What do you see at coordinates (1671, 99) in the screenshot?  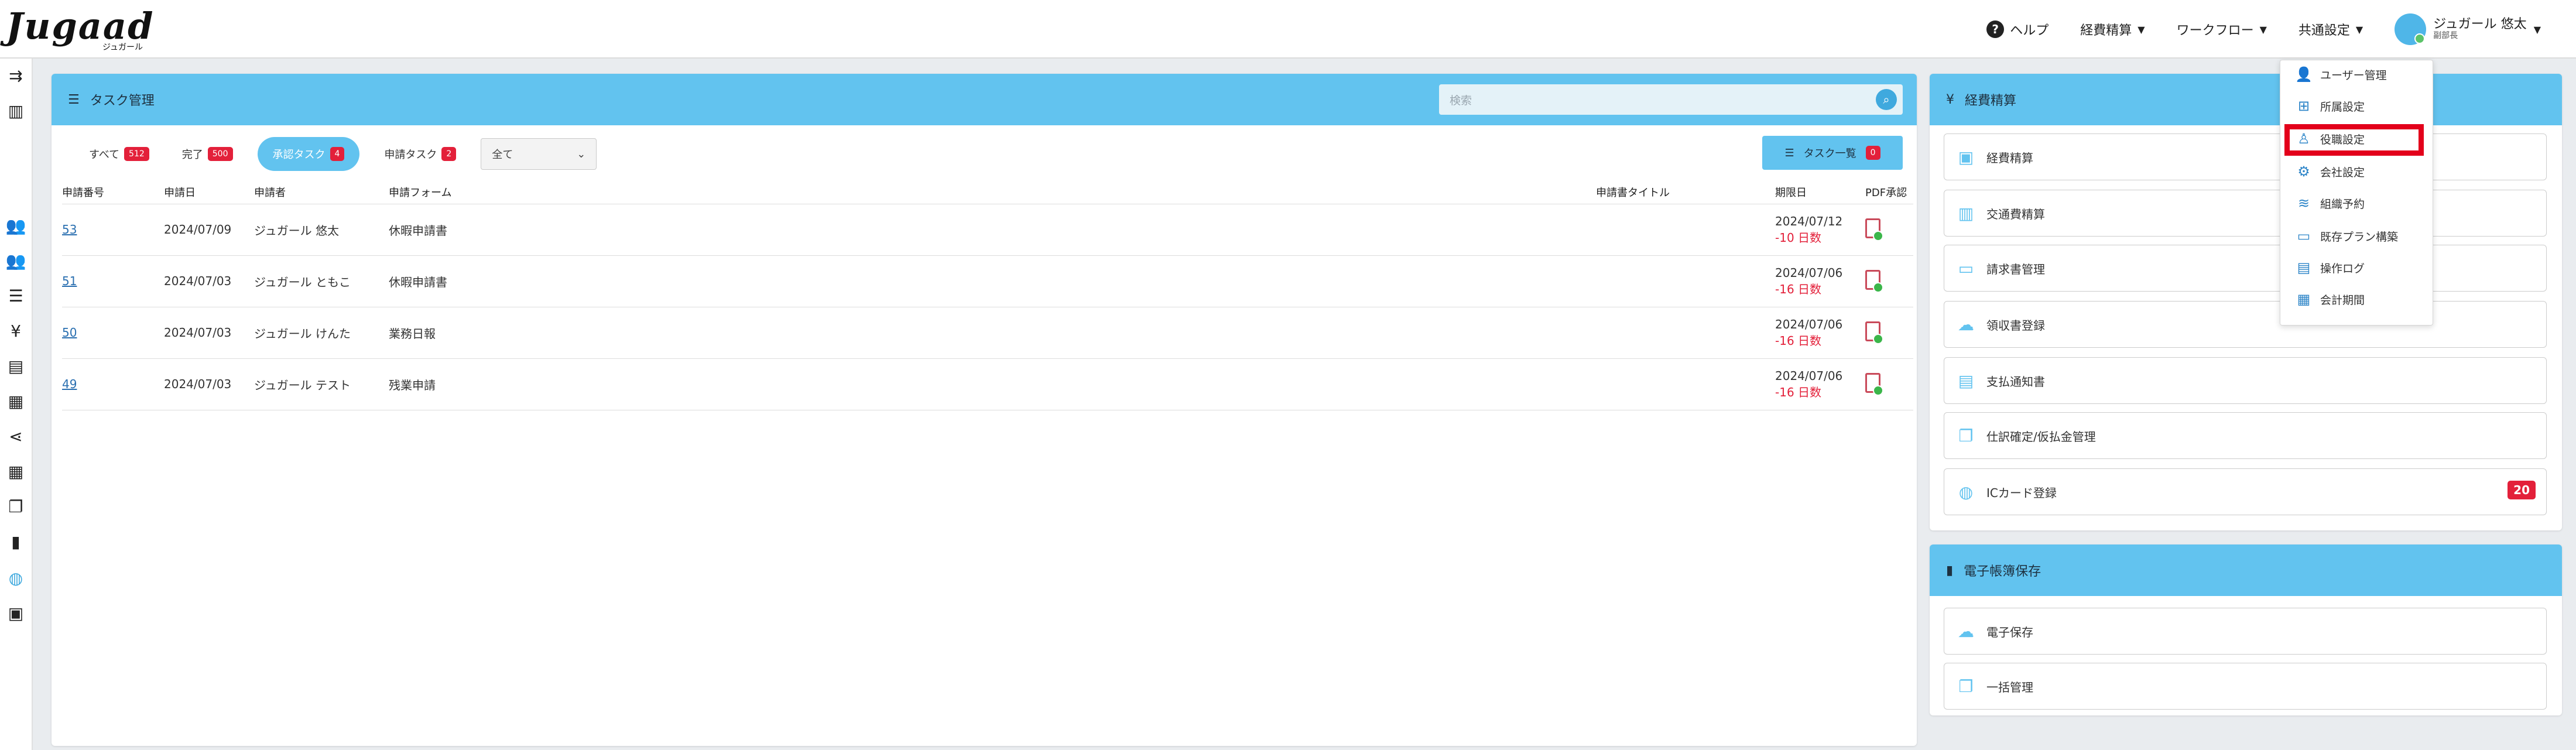 I see `search-input: 検索 ⌕` at bounding box center [1671, 99].